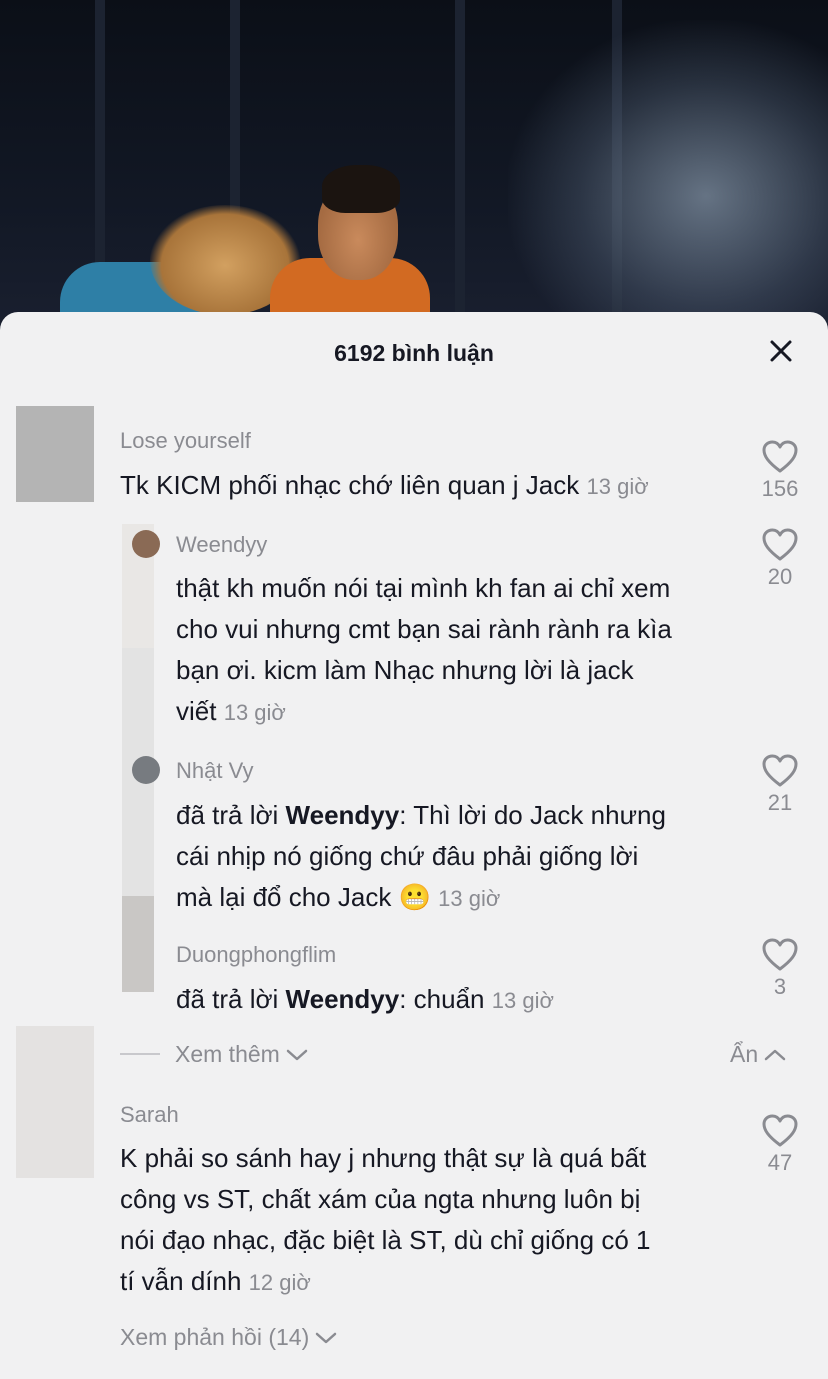 Image resolution: width=828 pixels, height=1379 pixels. Describe the element at coordinates (780, 802) in the screenshot. I see `like-count: 21` at that location.